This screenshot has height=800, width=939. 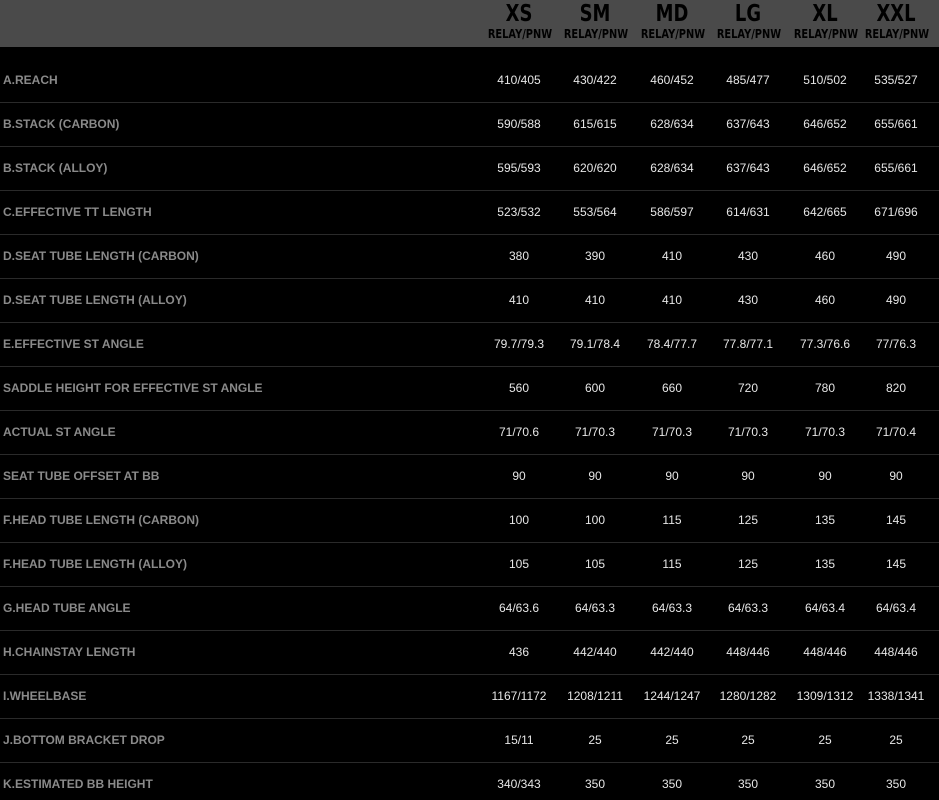 I want to click on row-label: F.HEAD TUBE LENGTH (ALLOY), so click(x=95, y=564).